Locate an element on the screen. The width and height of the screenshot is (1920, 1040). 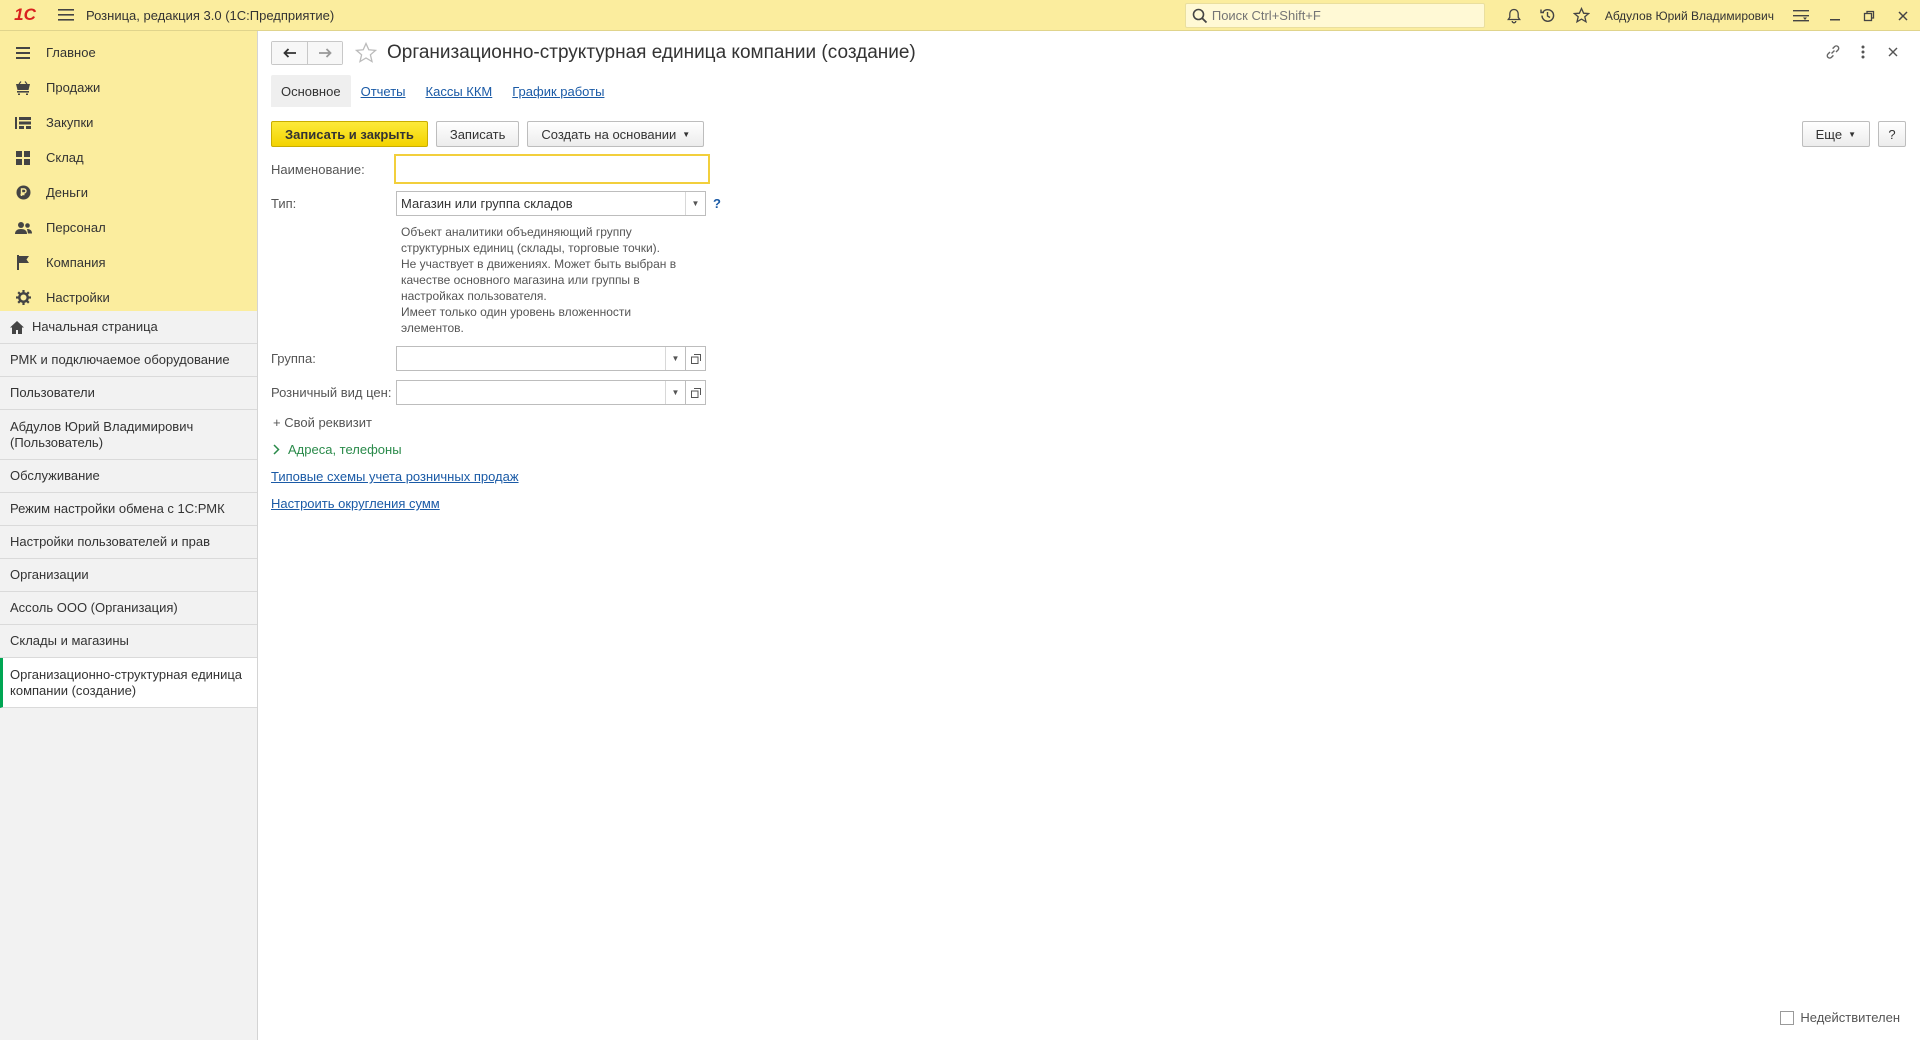
money-icon is located at coordinates (23, 193).